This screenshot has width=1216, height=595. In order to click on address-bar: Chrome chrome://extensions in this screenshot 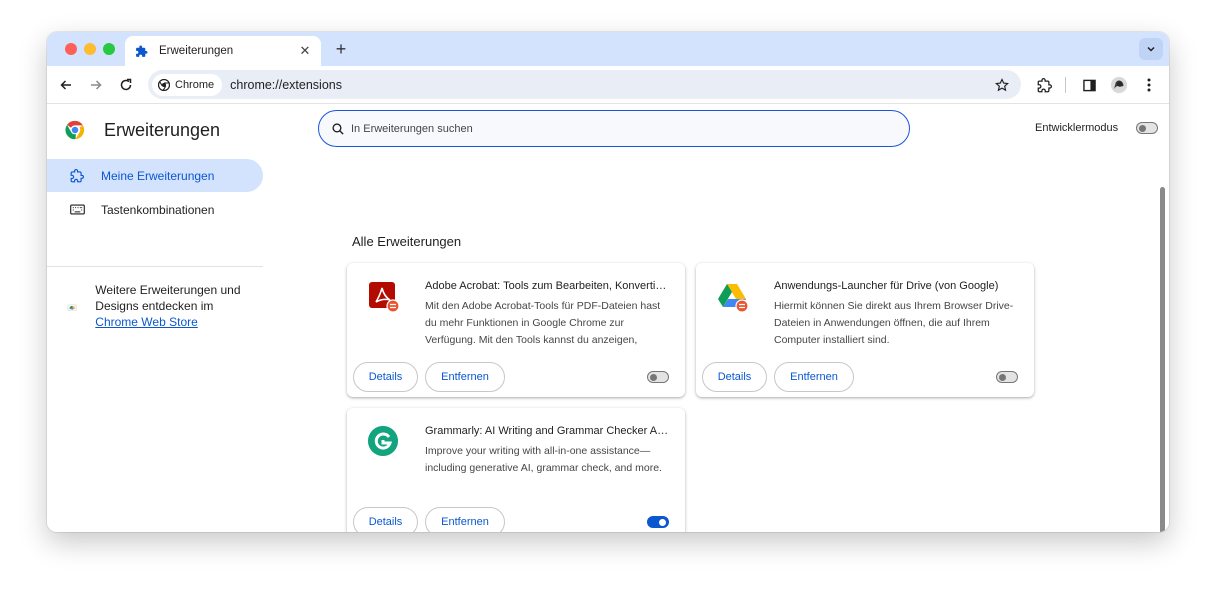, I will do `click(584, 84)`.